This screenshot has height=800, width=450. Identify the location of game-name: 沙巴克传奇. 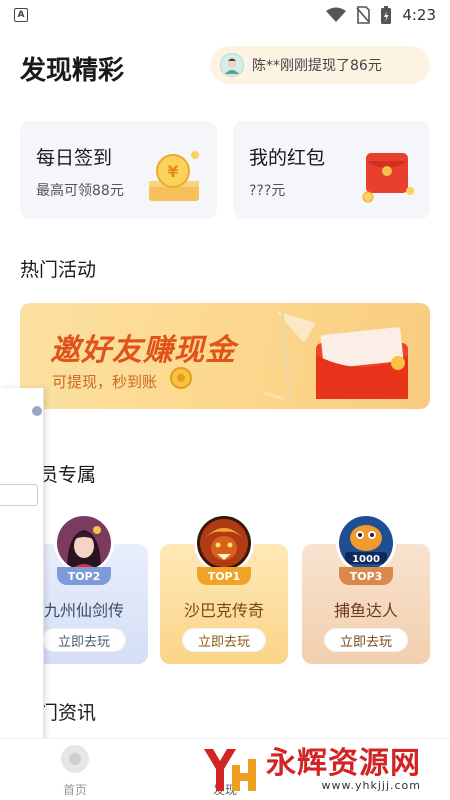
(223, 610).